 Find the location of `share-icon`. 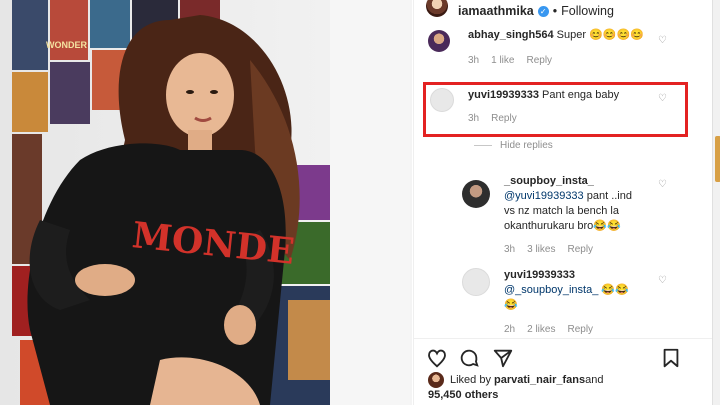

share-icon is located at coordinates (503, 358).